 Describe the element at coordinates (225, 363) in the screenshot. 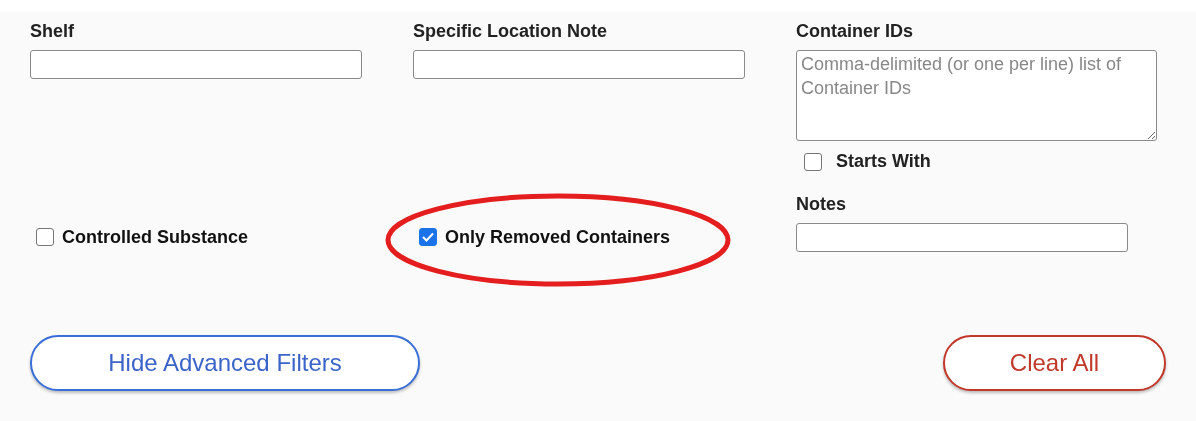

I see `toggle-filters-button: Hide Advanced Filters` at that location.